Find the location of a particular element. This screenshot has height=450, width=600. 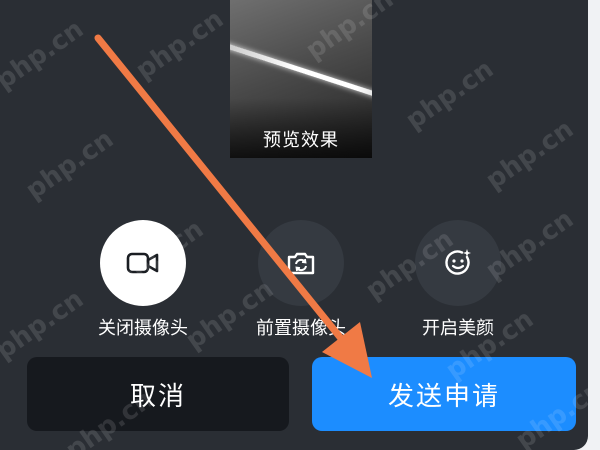

camera-preview: 预览效果 is located at coordinates (301, 79).